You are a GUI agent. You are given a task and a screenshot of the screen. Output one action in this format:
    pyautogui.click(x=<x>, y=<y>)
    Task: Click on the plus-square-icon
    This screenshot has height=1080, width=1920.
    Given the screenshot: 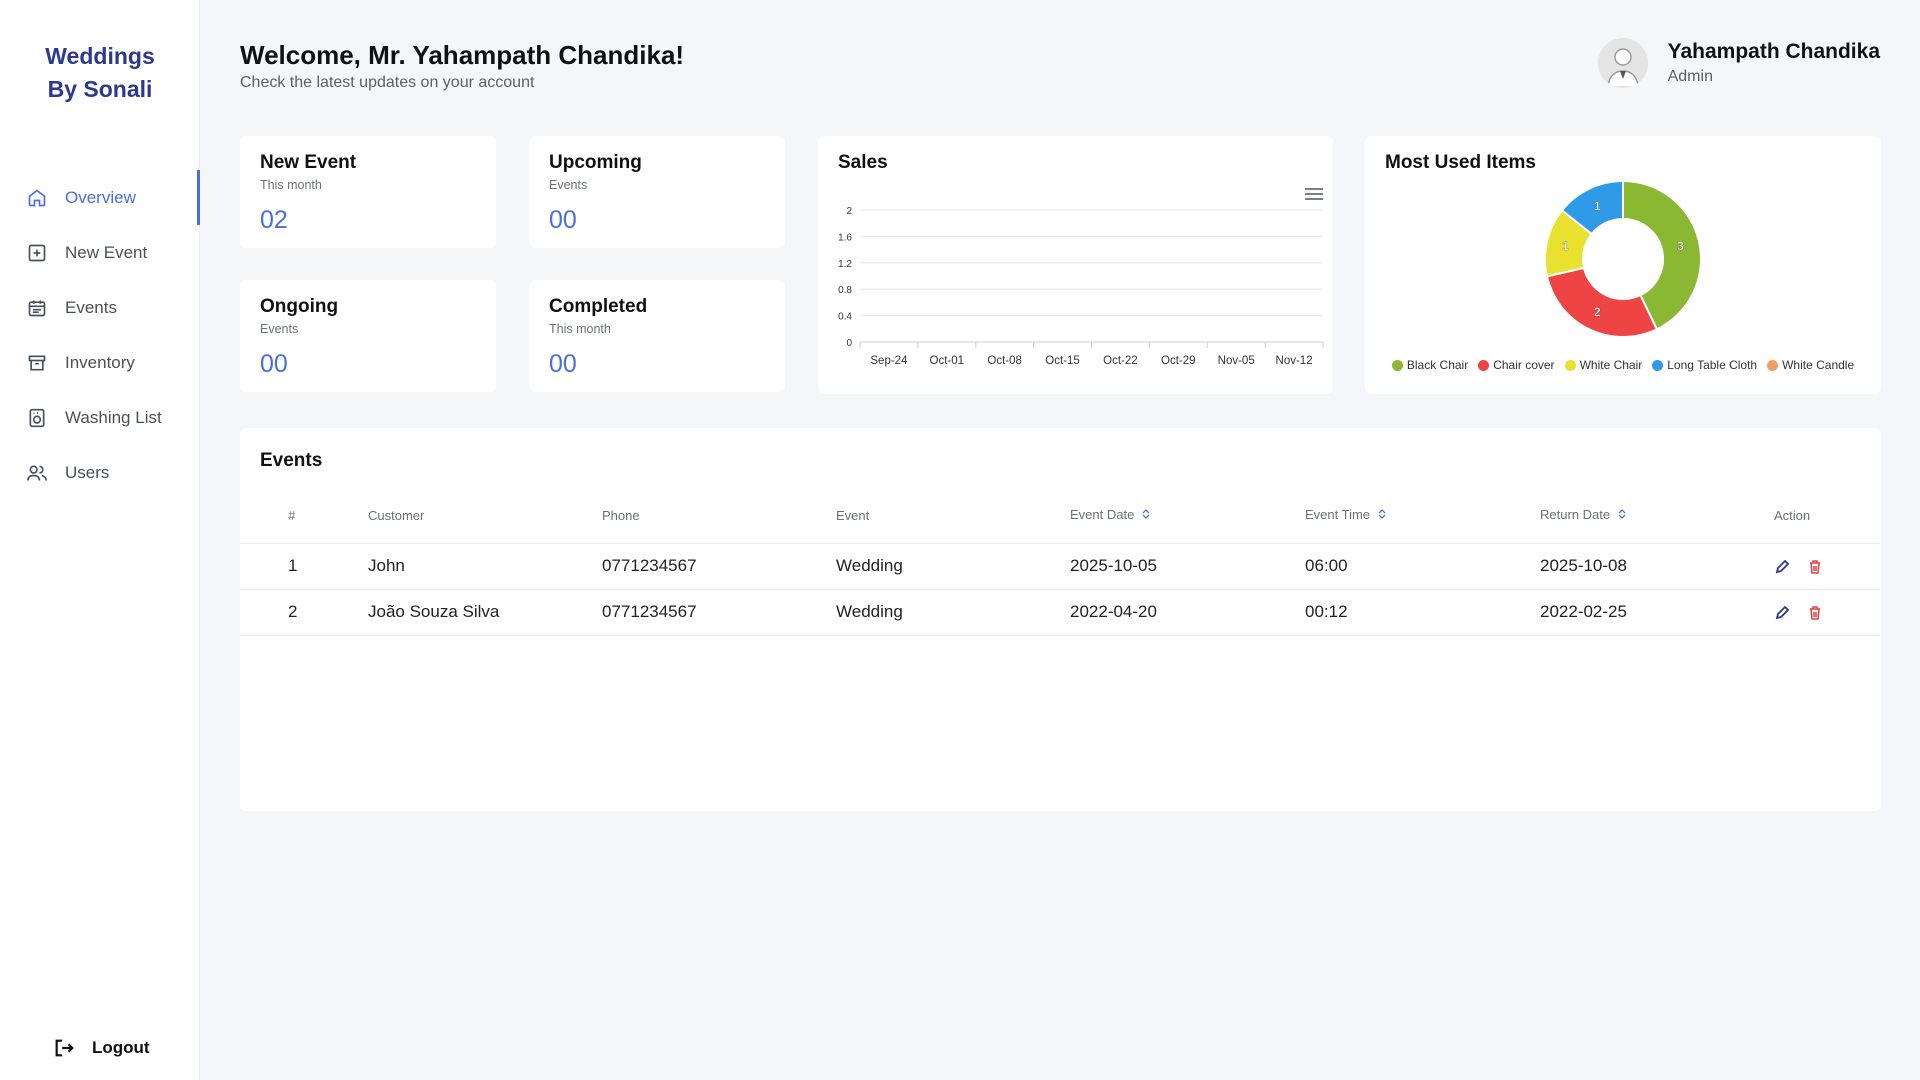 What is the action you would take?
    pyautogui.click(x=37, y=253)
    